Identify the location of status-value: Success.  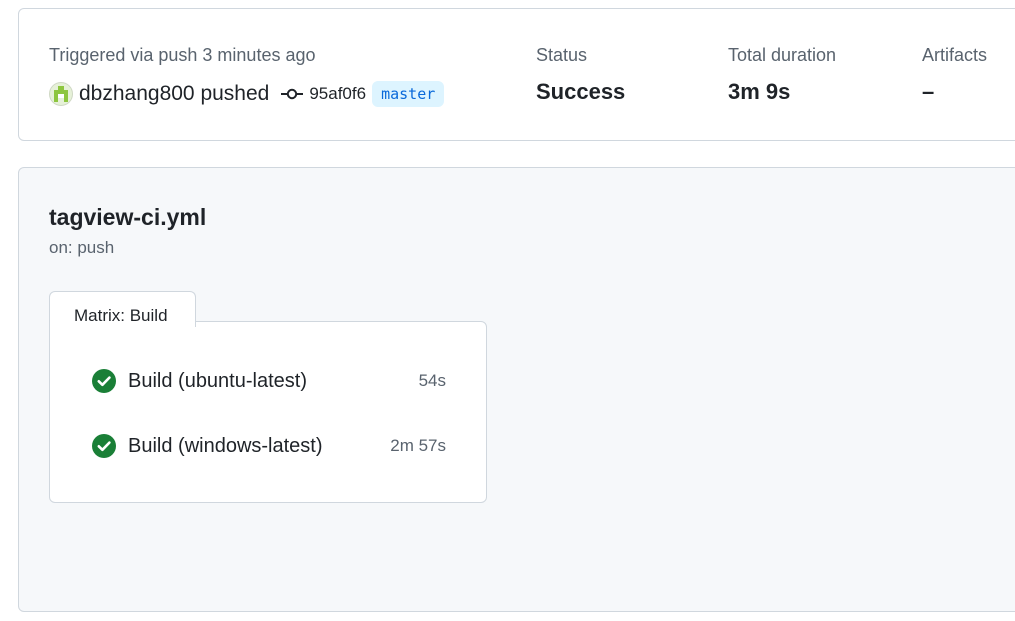
(581, 91).